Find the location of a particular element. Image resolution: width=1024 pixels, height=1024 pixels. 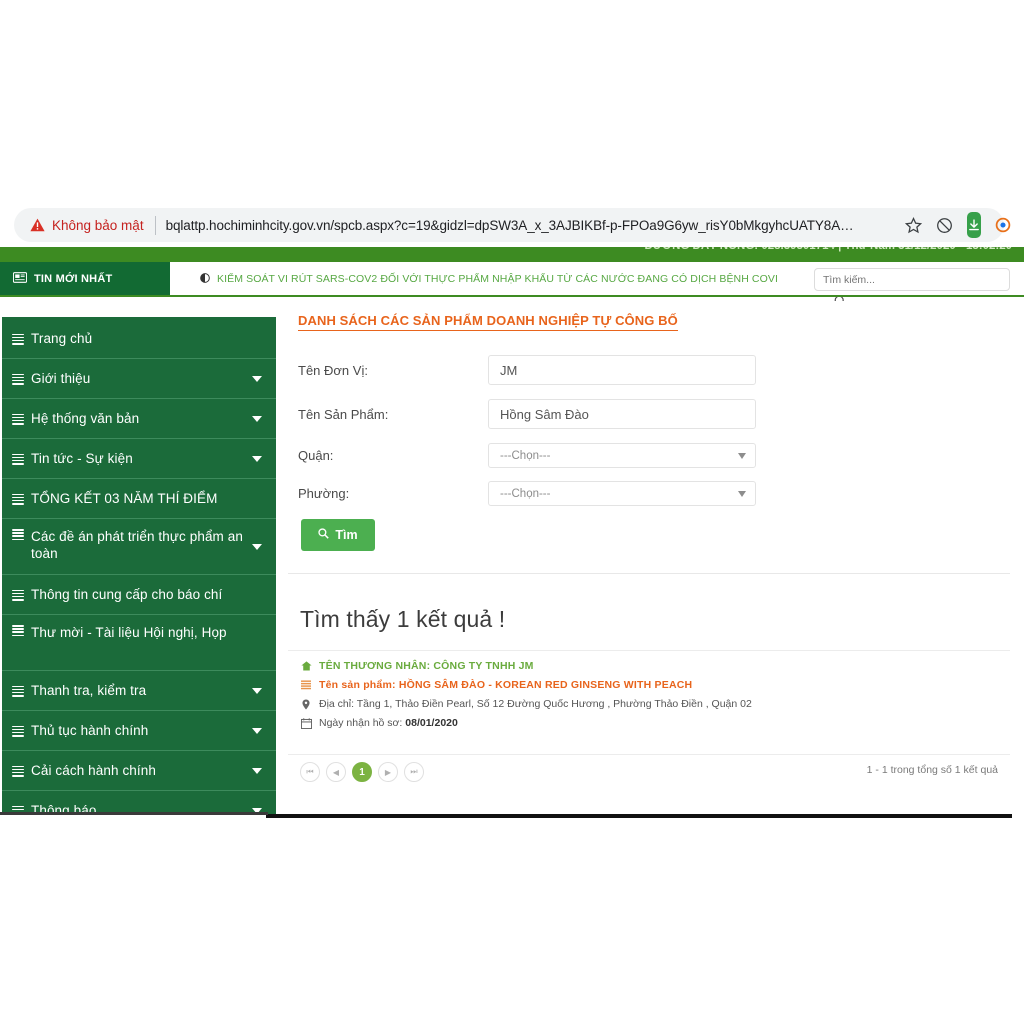

screenshot-bottom-edge is located at coordinates (639, 816).